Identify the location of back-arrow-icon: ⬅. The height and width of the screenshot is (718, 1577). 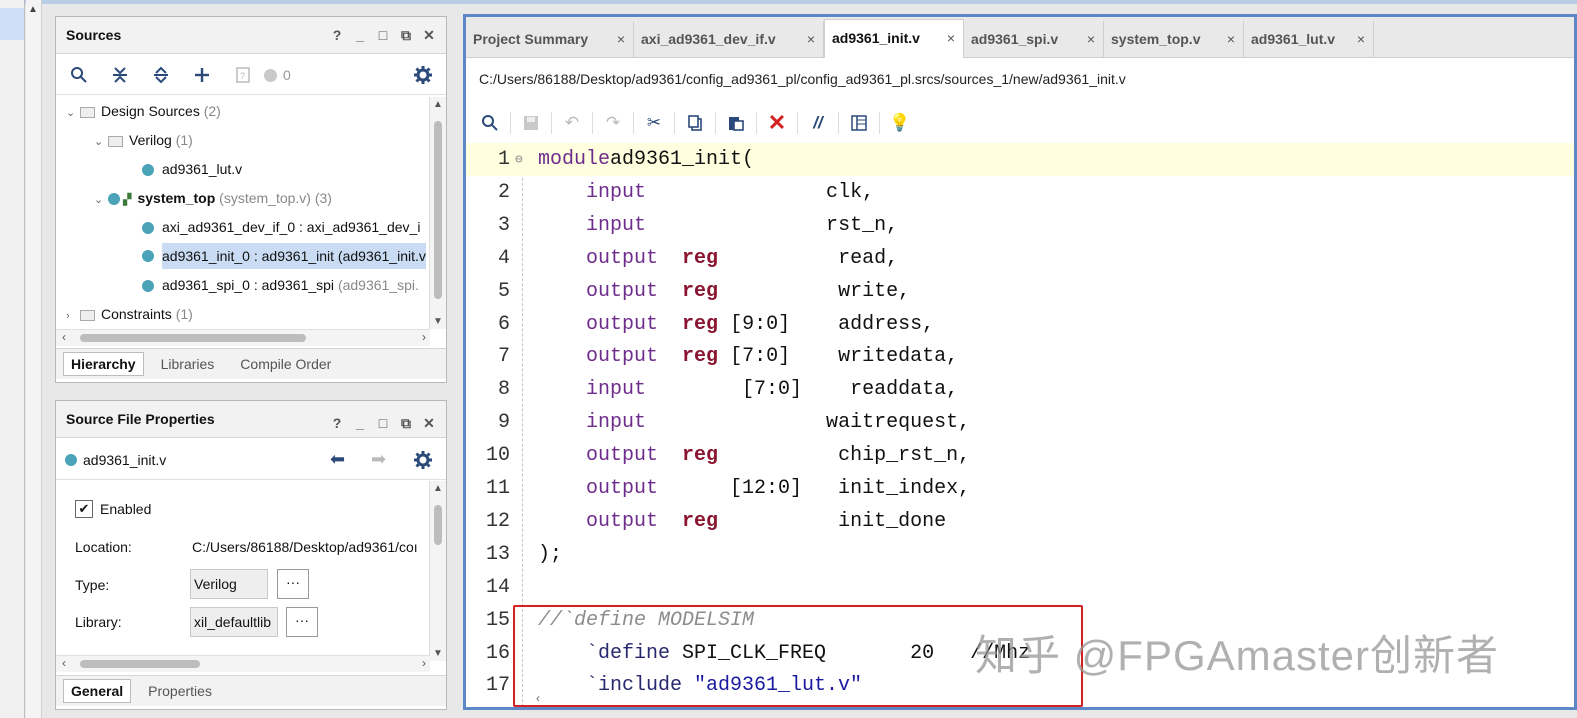
(337, 459).